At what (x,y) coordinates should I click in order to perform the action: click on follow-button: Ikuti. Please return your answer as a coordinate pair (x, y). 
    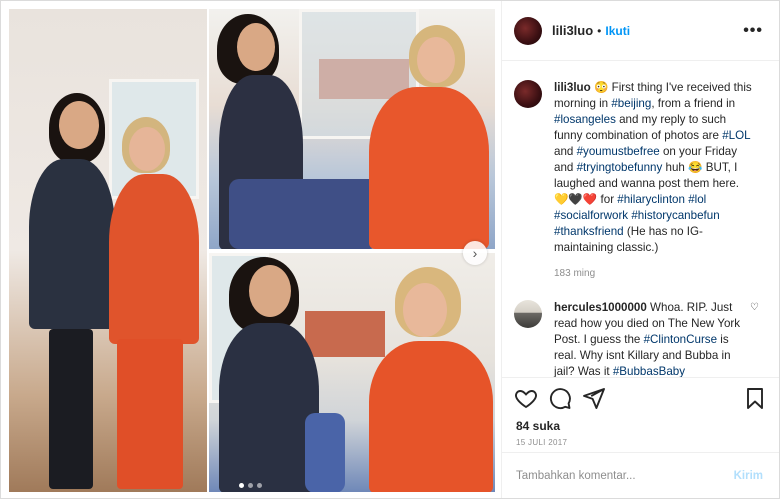
    Looking at the image, I should click on (617, 31).